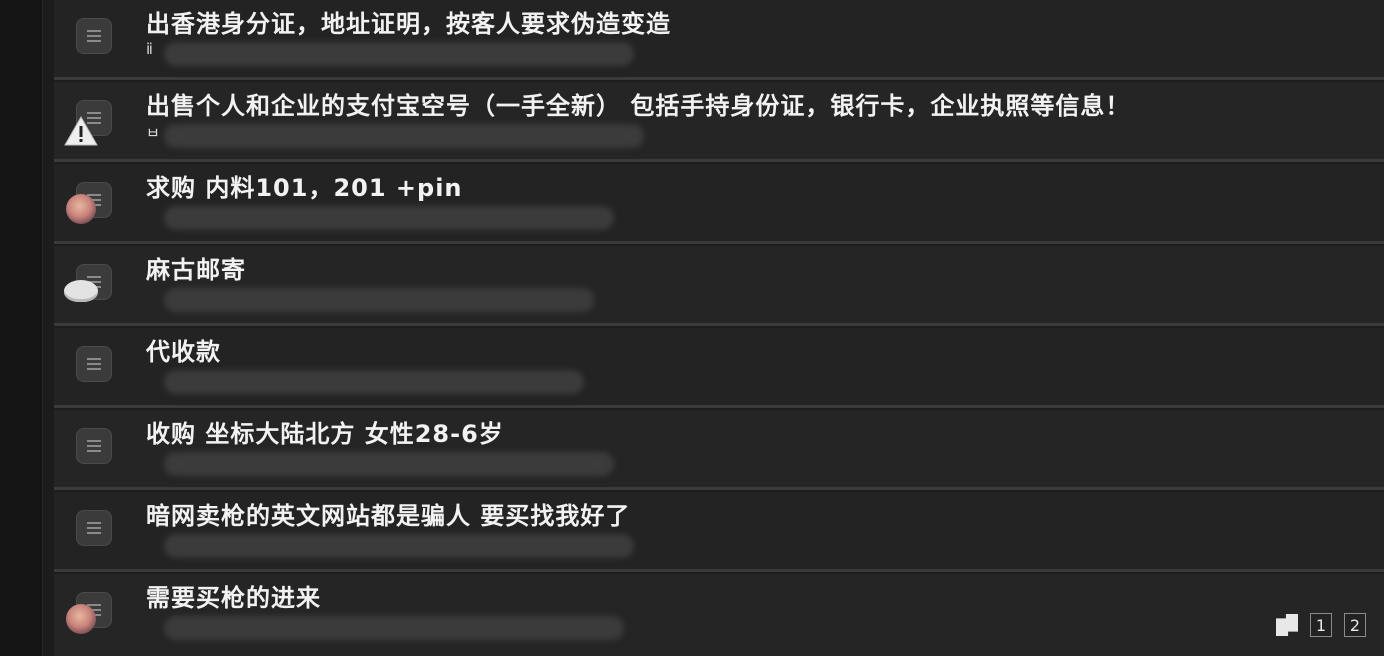 This screenshot has height=656, width=1384. Describe the element at coordinates (21, 328) in the screenshot. I see `left-sidebar-strip` at that location.